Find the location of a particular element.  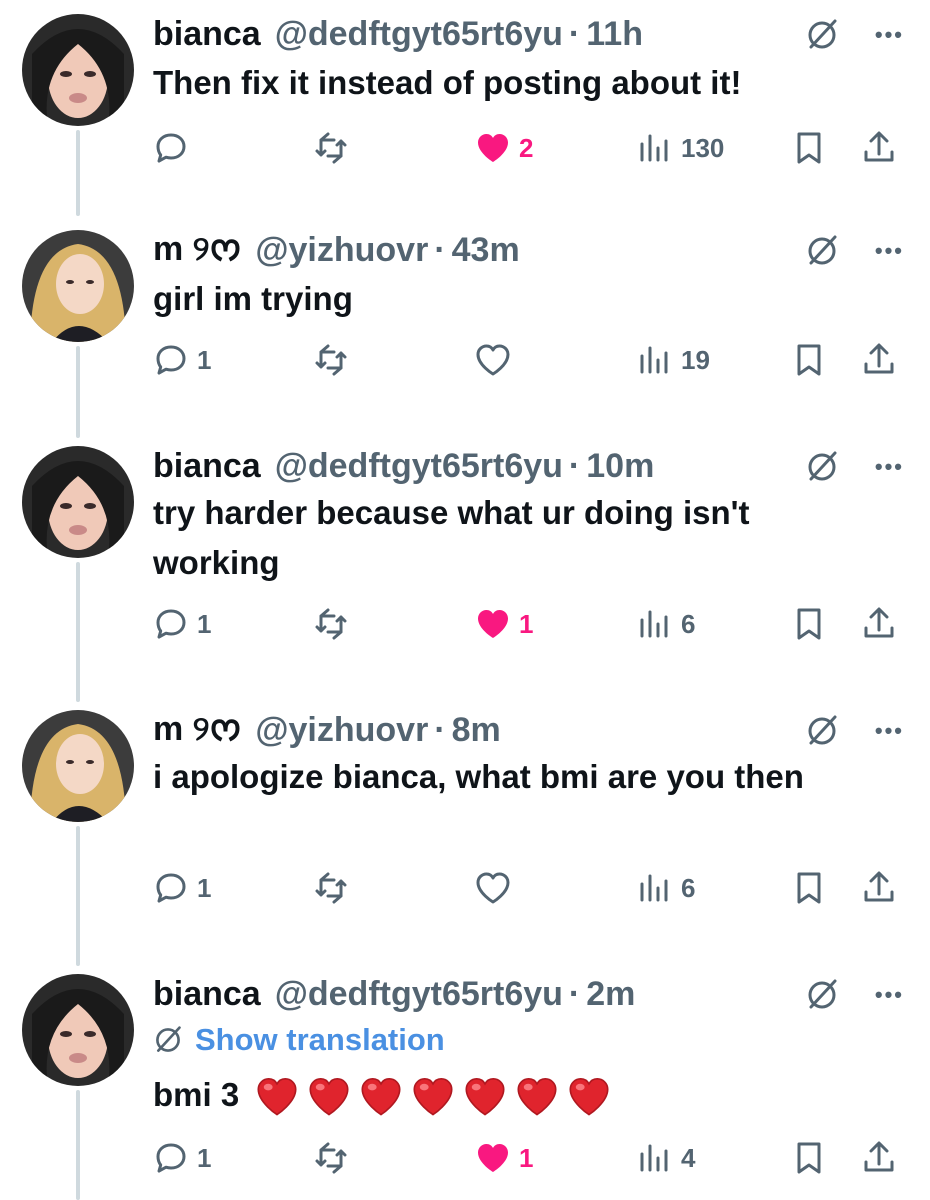

reply-count: 1 is located at coordinates (204, 1157).